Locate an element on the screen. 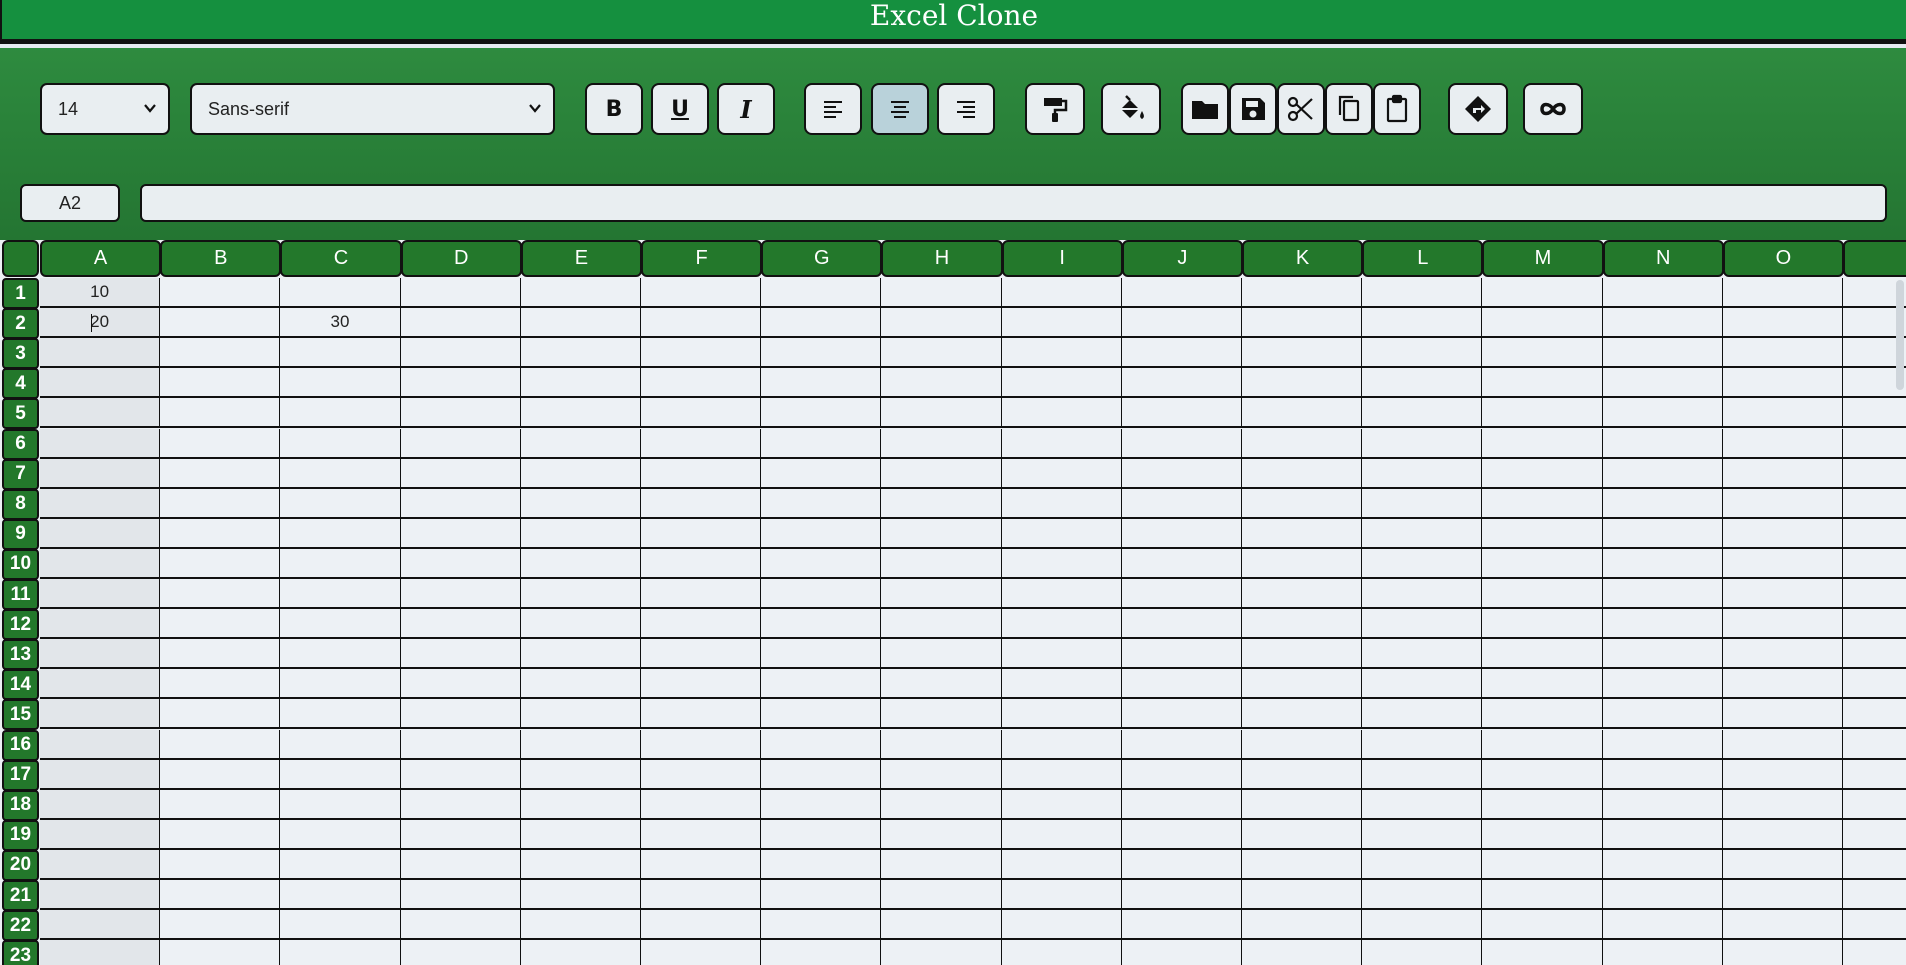  cell-p16 is located at coordinates (1874, 744).